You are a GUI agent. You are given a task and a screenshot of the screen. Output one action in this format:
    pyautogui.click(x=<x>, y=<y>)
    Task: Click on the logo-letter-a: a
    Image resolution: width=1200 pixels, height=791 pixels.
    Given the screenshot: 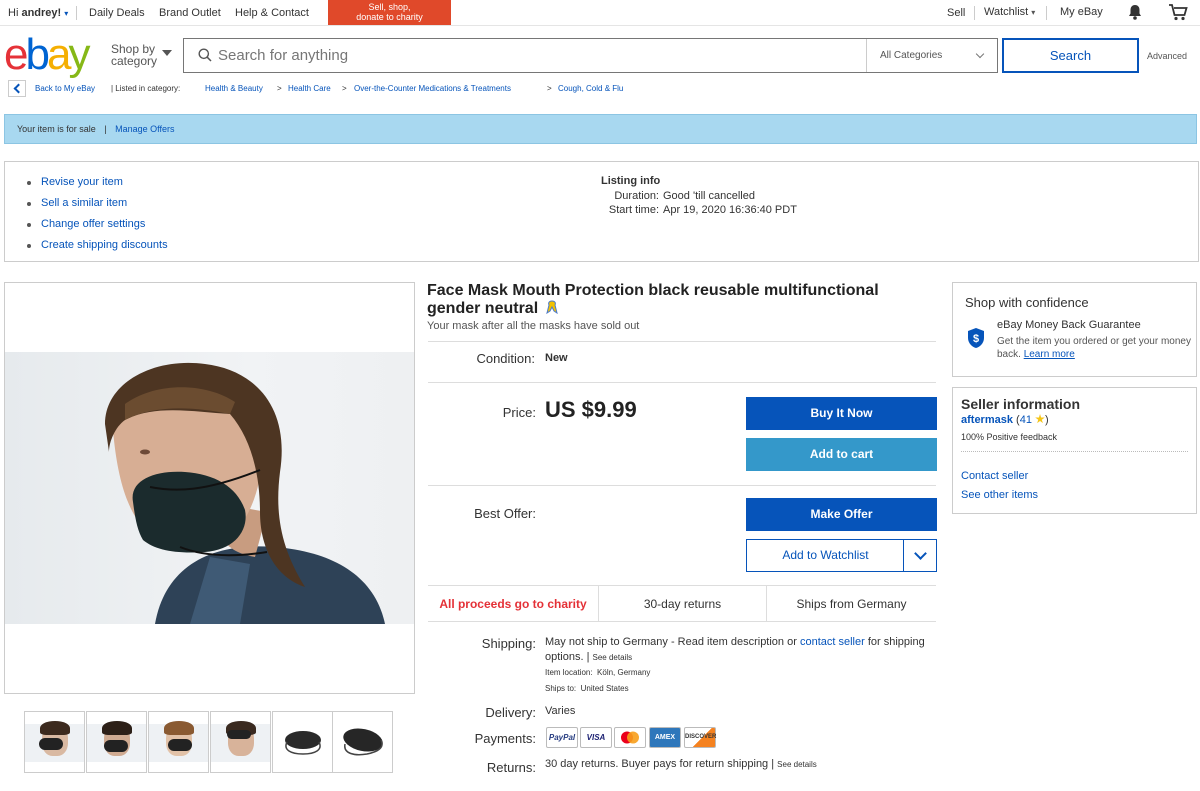 What is the action you would take?
    pyautogui.click(x=59, y=54)
    